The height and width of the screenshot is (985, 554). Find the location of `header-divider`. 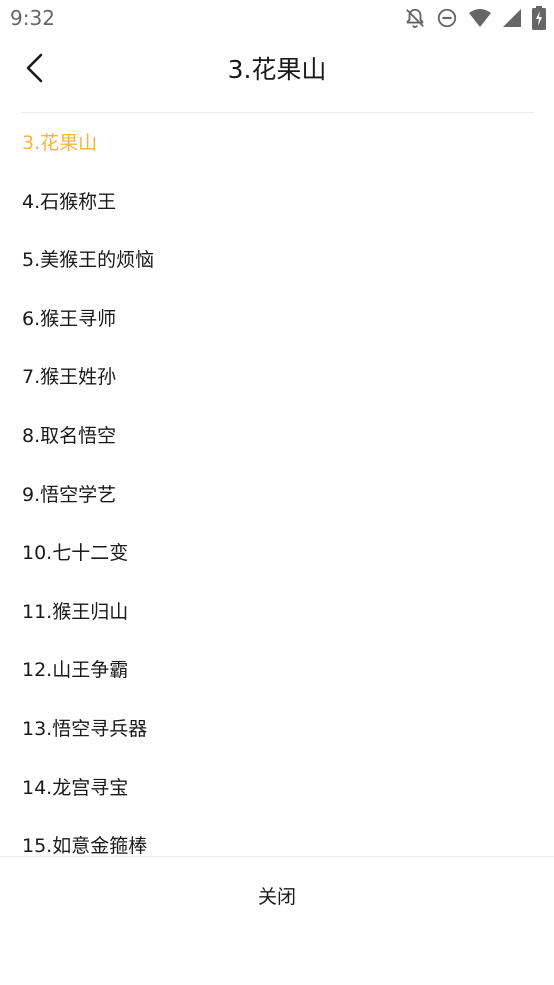

header-divider is located at coordinates (278, 112).